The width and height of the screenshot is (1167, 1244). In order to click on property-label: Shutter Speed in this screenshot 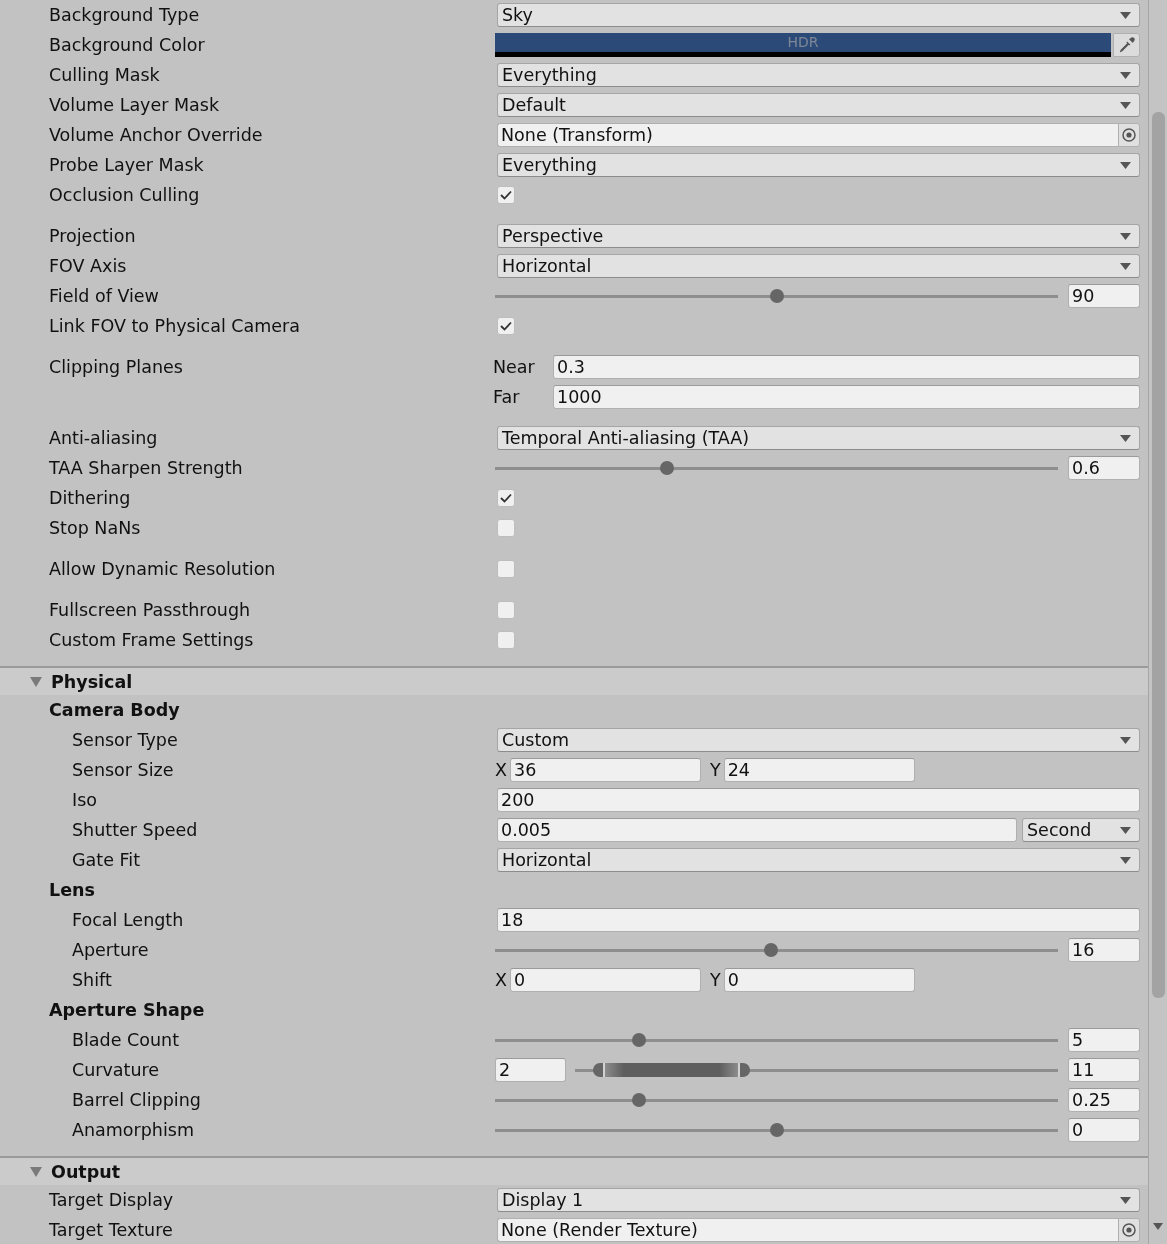, I will do `click(135, 830)`.